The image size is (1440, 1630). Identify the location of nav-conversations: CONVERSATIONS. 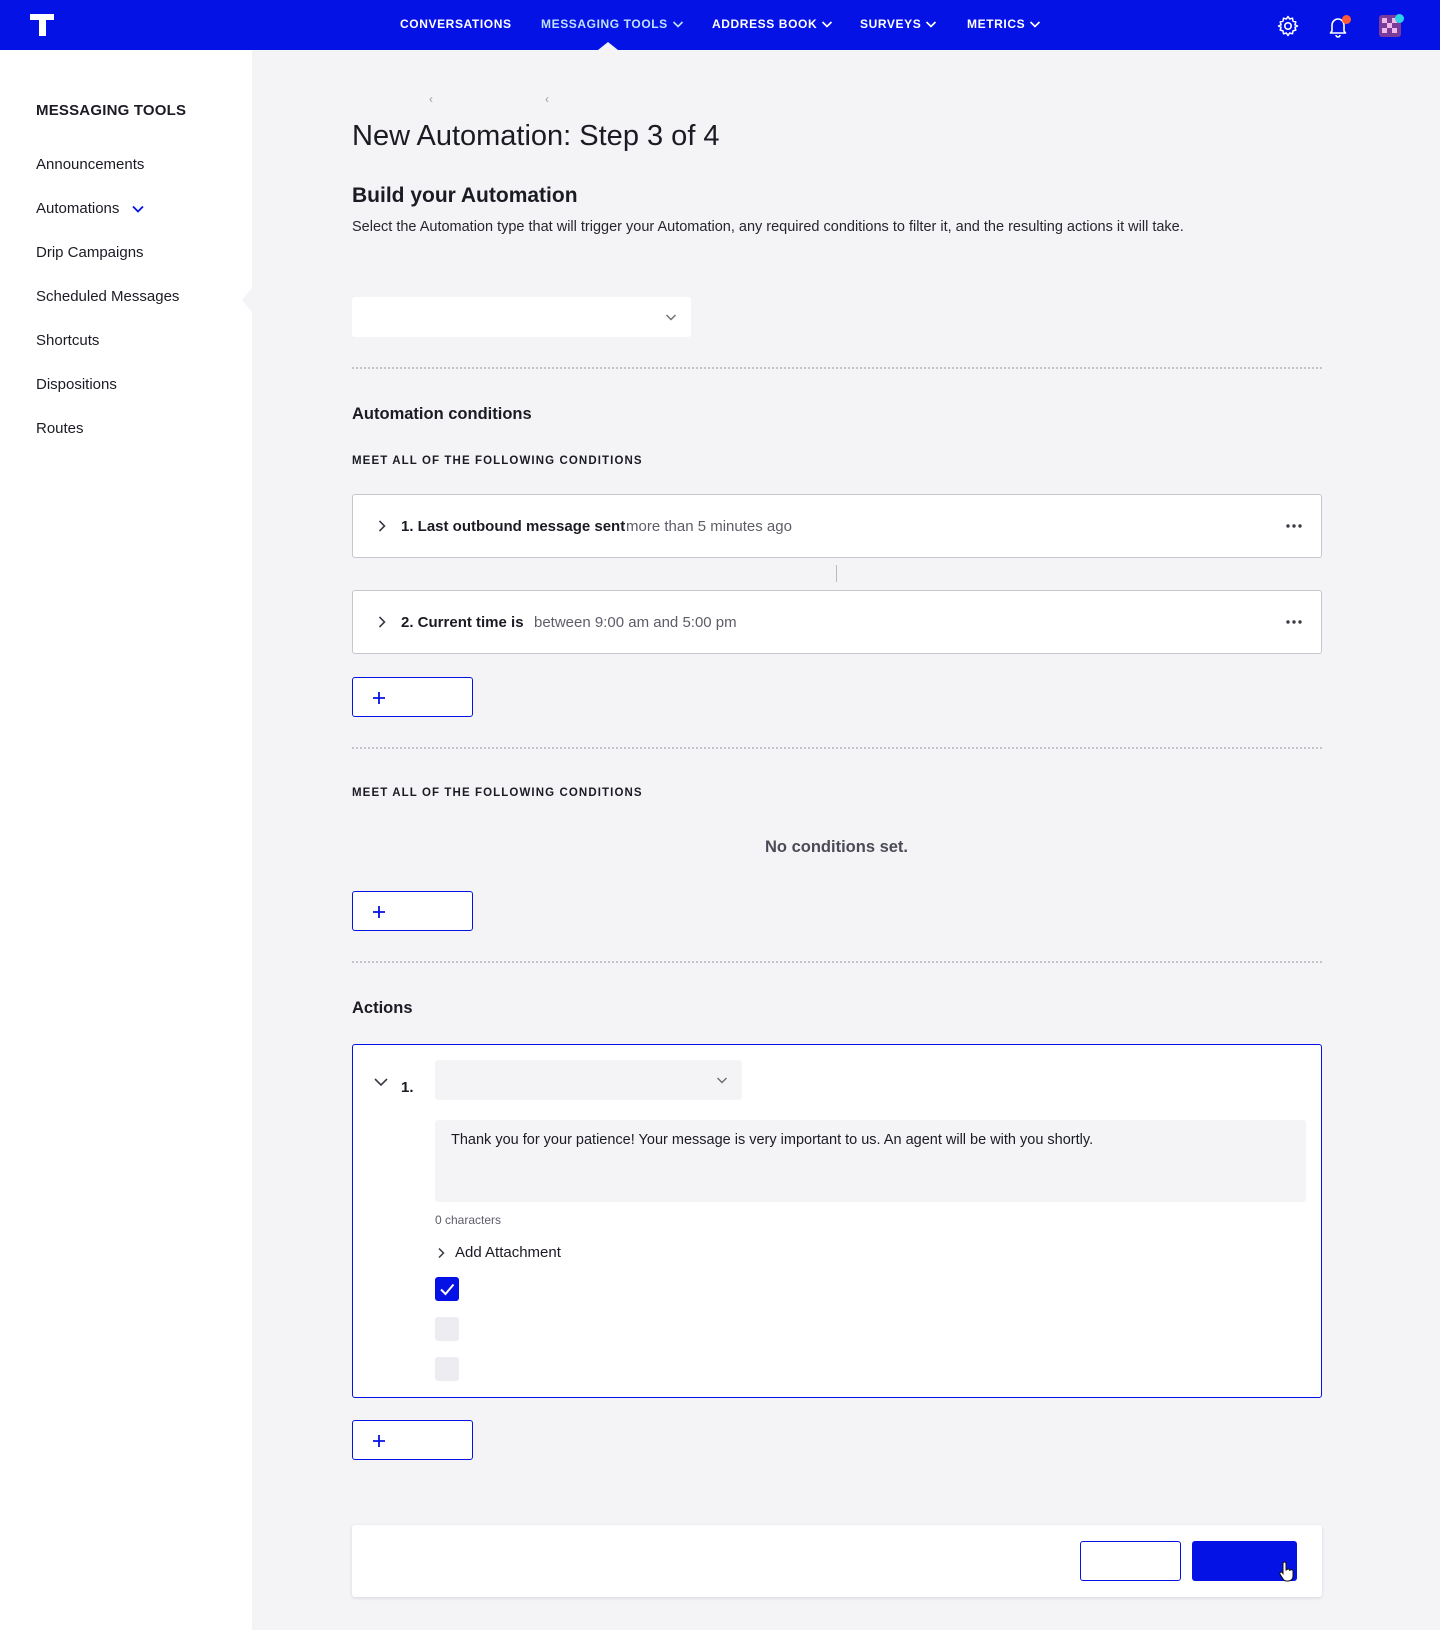
(456, 24).